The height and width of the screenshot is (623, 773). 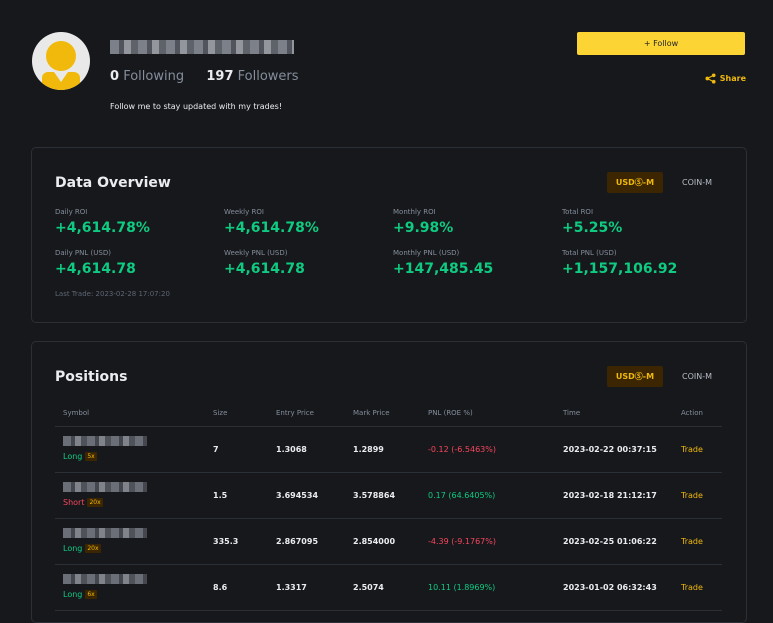 What do you see at coordinates (220, 495) in the screenshot?
I see `size-cell: 1.5` at bounding box center [220, 495].